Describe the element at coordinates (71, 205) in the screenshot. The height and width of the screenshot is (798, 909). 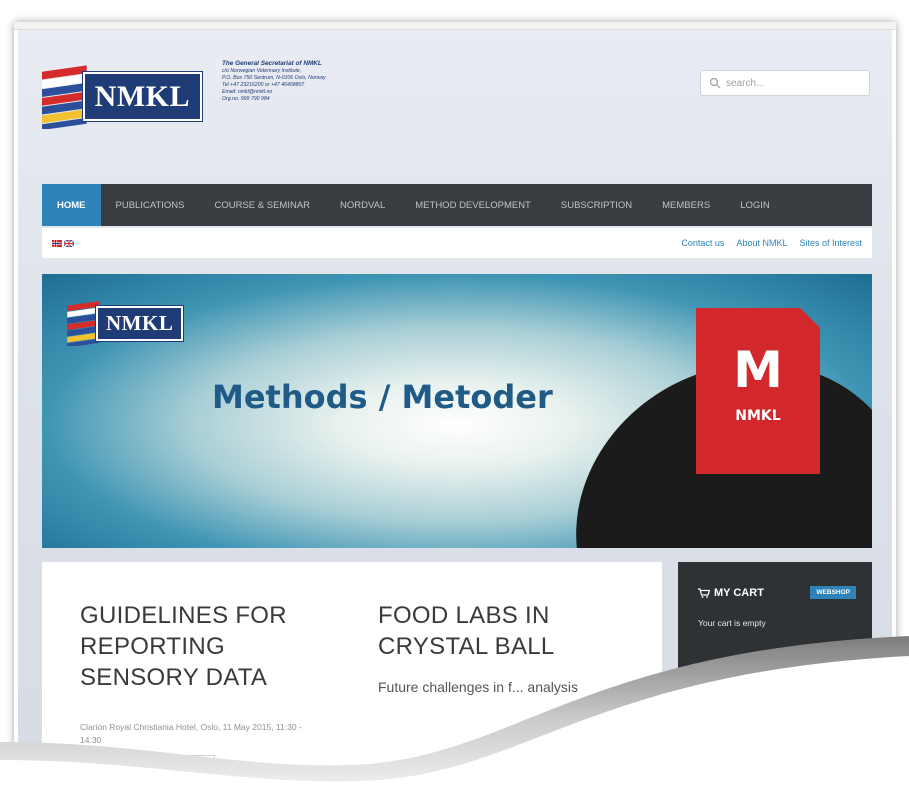
I see `nav-item-home: HOME` at that location.